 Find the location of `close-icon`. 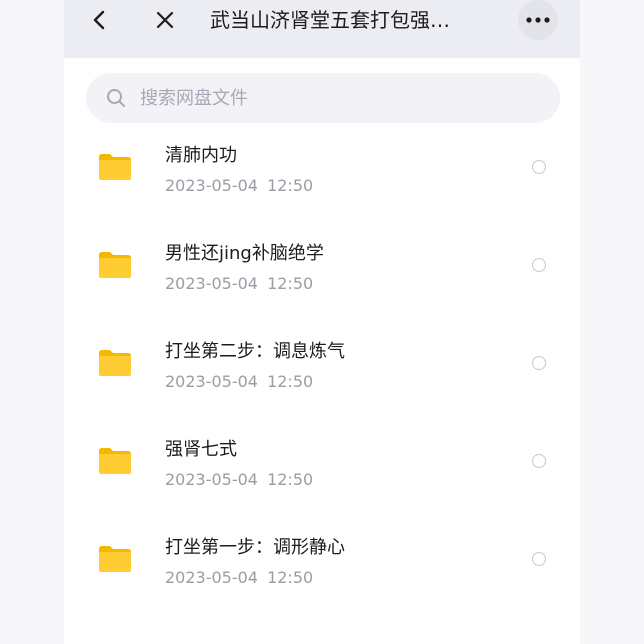

close-icon is located at coordinates (165, 20).